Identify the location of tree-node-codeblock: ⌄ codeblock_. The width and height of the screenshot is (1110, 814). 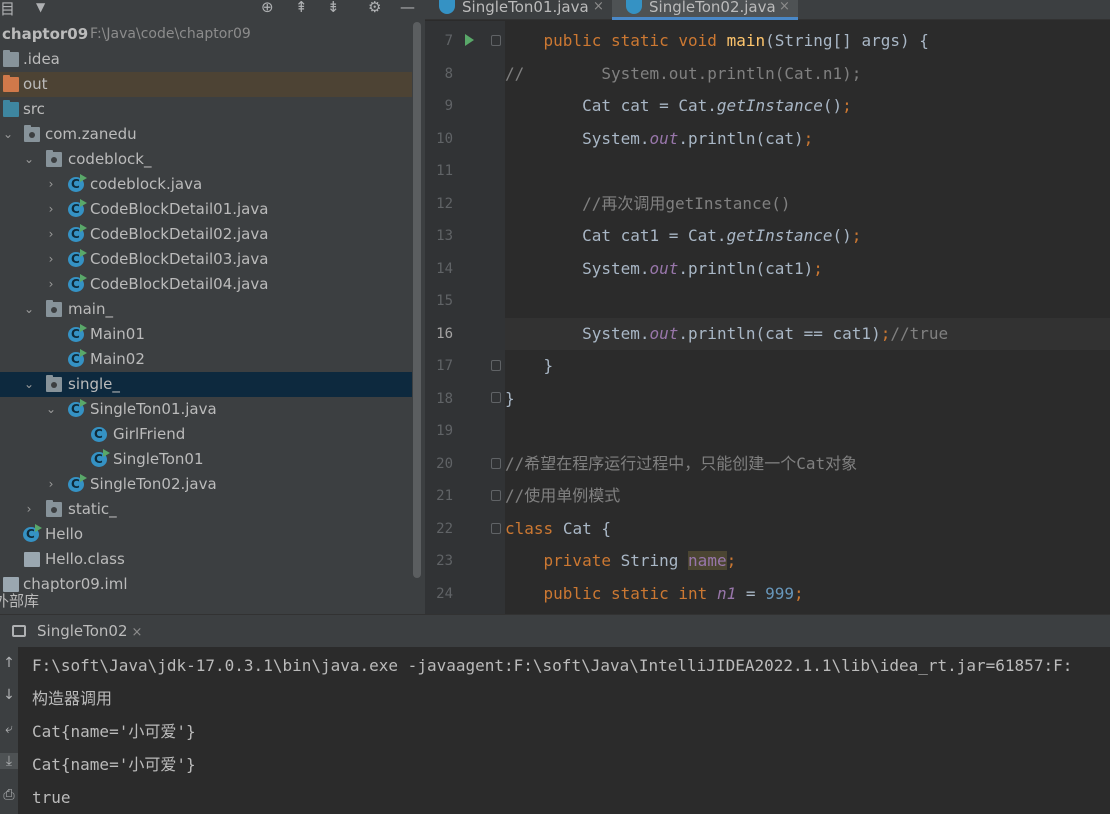
(206, 159).